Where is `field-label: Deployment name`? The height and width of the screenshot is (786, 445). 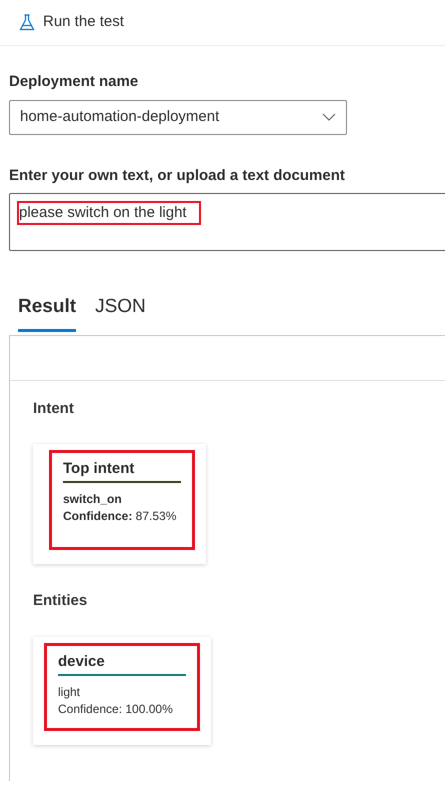 field-label: Deployment name is located at coordinates (74, 82).